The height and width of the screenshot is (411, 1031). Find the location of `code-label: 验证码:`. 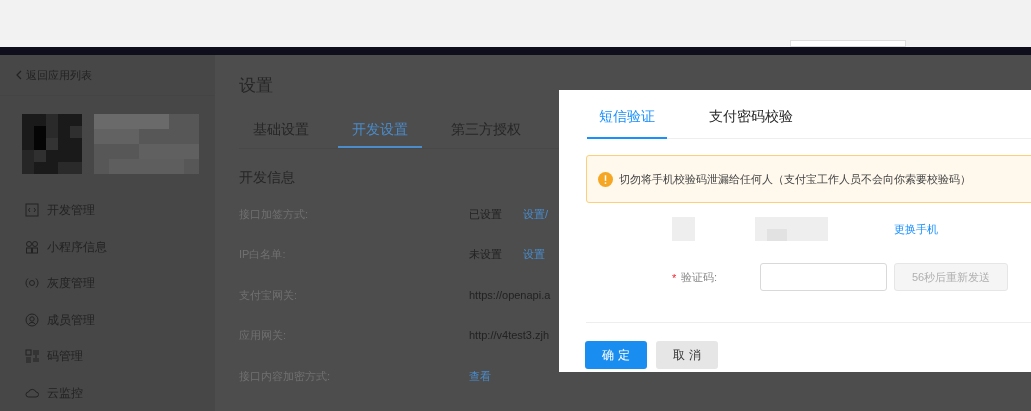

code-label: 验证码: is located at coordinates (700, 277).